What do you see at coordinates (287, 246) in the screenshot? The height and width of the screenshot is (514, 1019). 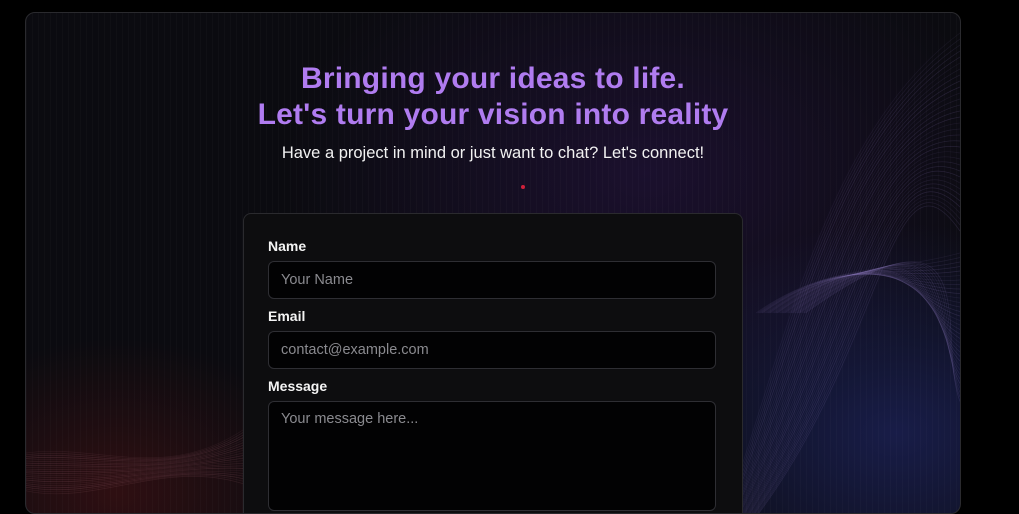 I see `name-label: Name` at bounding box center [287, 246].